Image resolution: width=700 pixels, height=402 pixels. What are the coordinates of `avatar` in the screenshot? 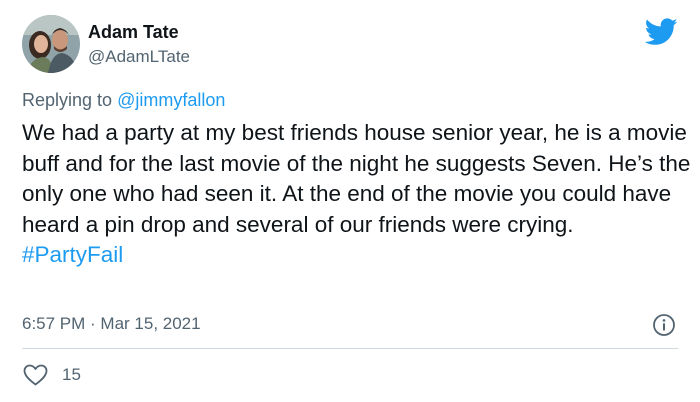 It's located at (51, 44).